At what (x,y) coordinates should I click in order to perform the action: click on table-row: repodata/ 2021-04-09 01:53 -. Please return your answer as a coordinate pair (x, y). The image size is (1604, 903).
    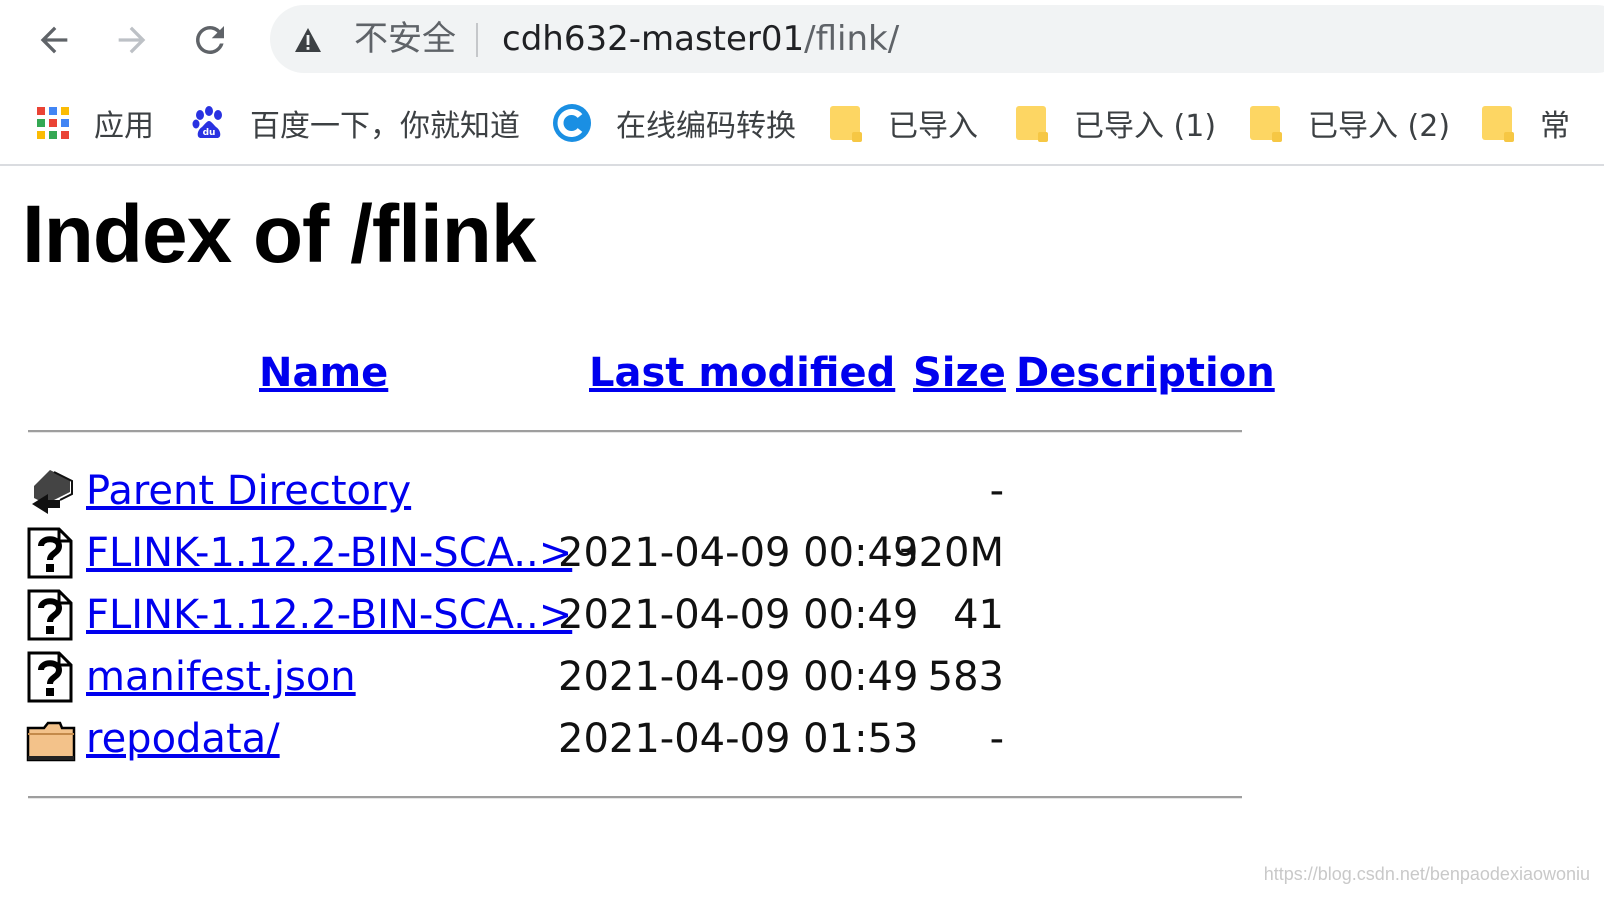
    Looking at the image, I should click on (550, 739).